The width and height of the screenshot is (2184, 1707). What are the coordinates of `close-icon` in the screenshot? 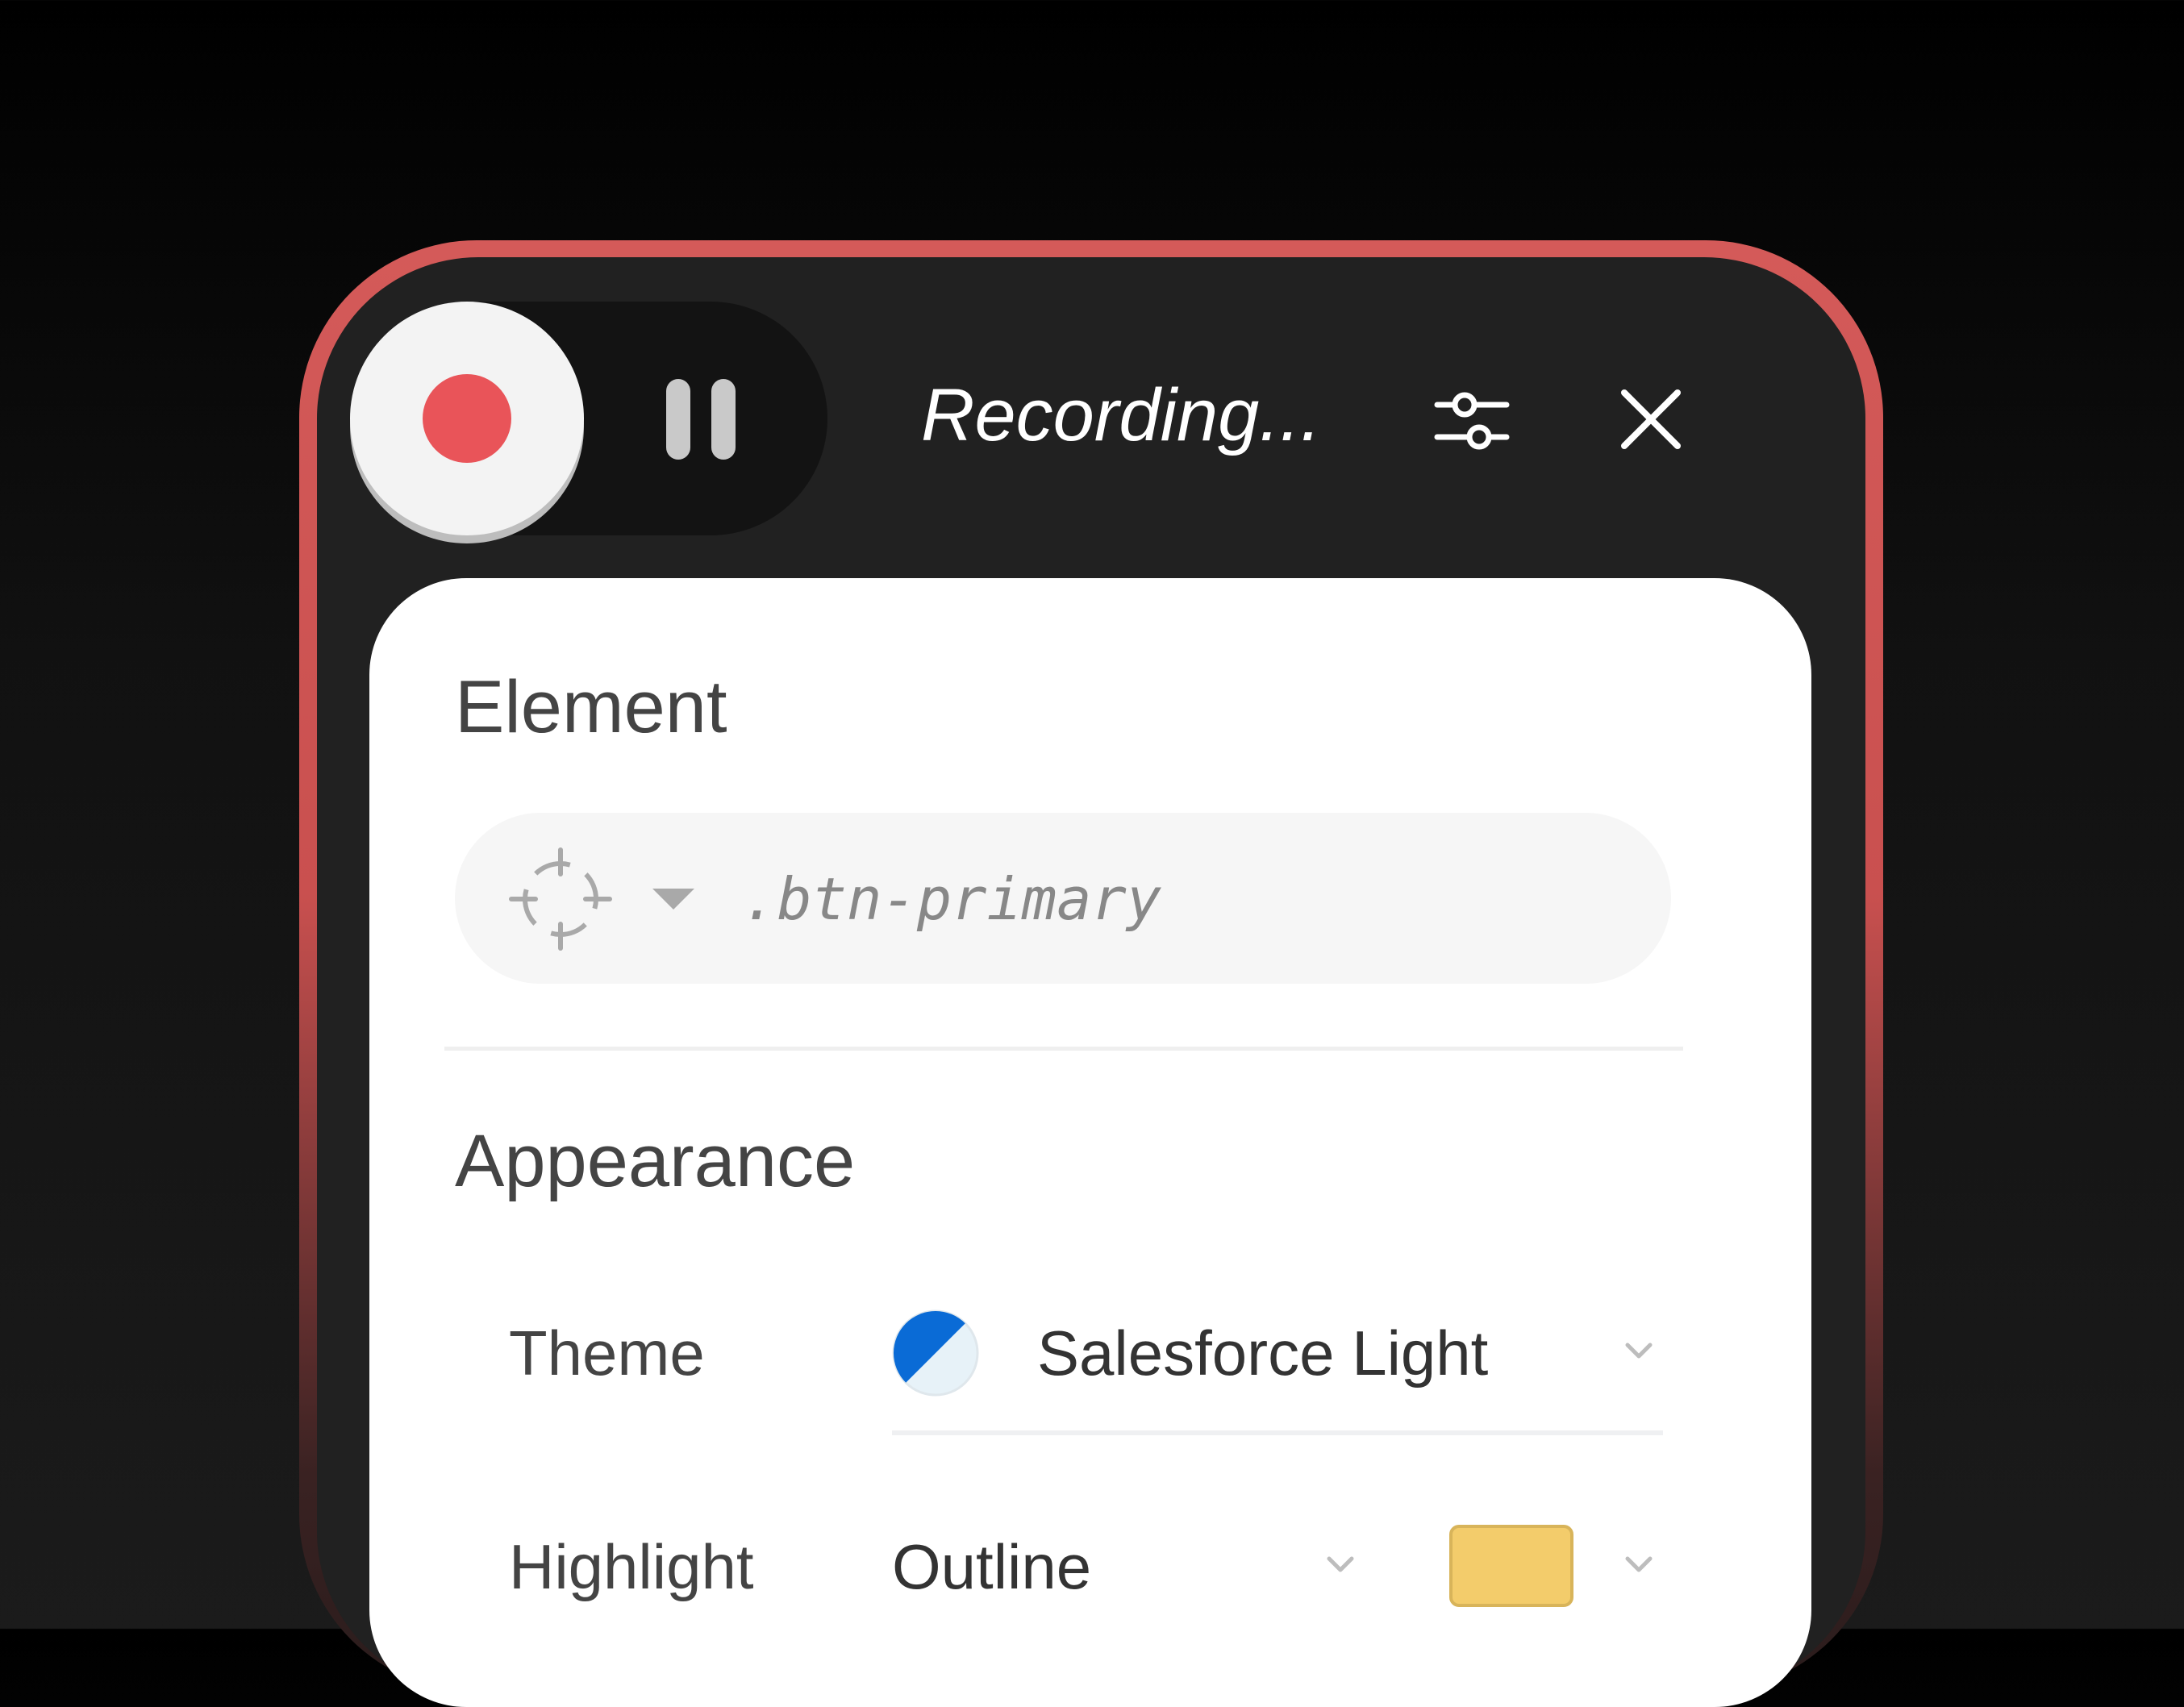 It's located at (1651, 419).